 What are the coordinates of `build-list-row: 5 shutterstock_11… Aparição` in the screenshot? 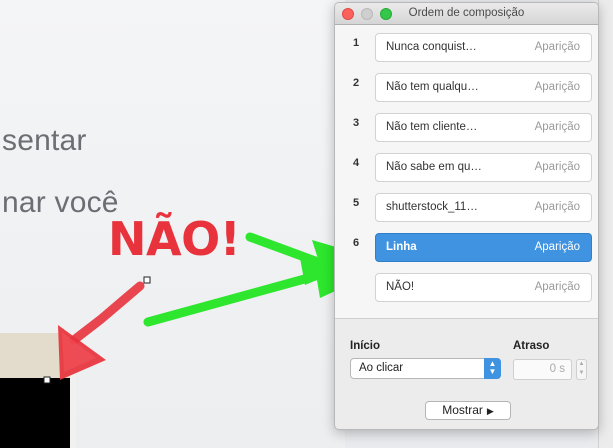 It's located at (466, 205).